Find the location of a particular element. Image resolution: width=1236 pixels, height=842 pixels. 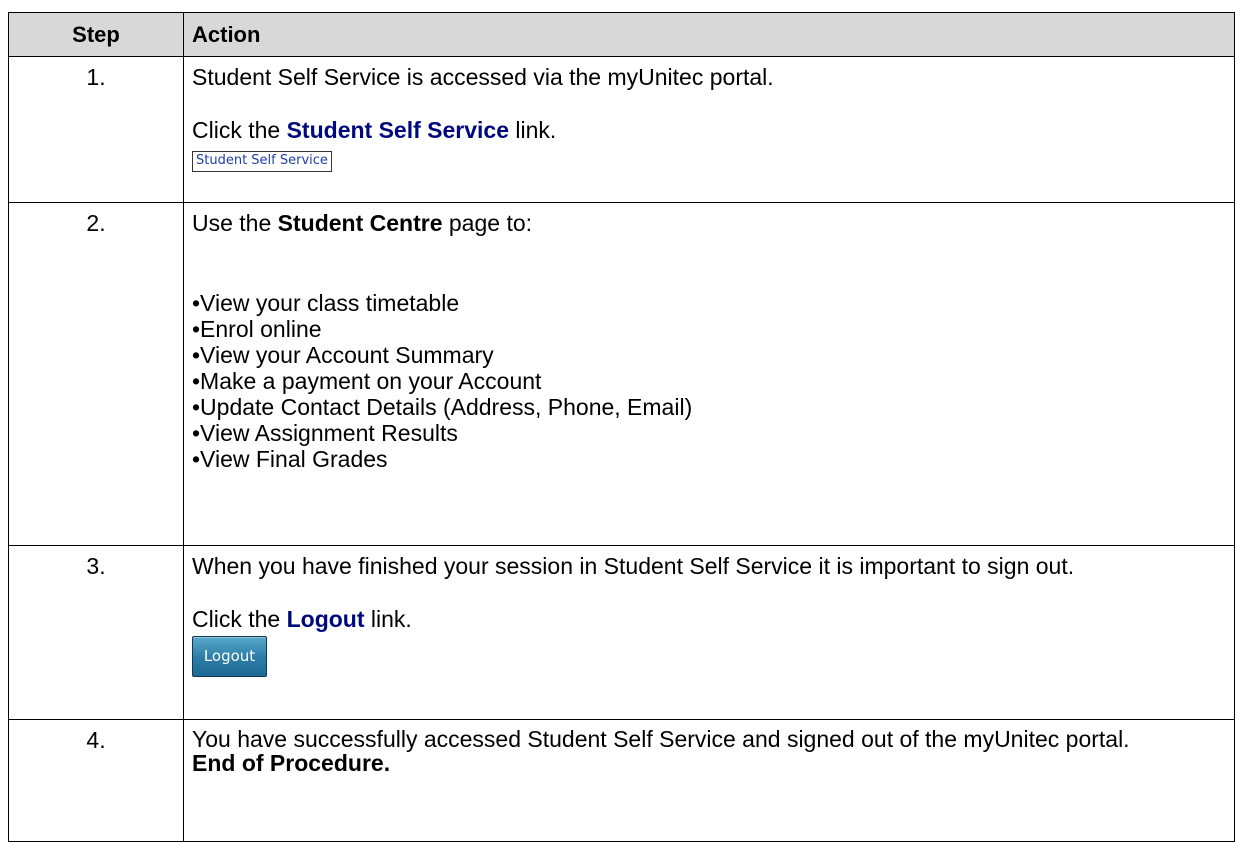

action-text: Use the Student Centre page to: is located at coordinates (362, 223).